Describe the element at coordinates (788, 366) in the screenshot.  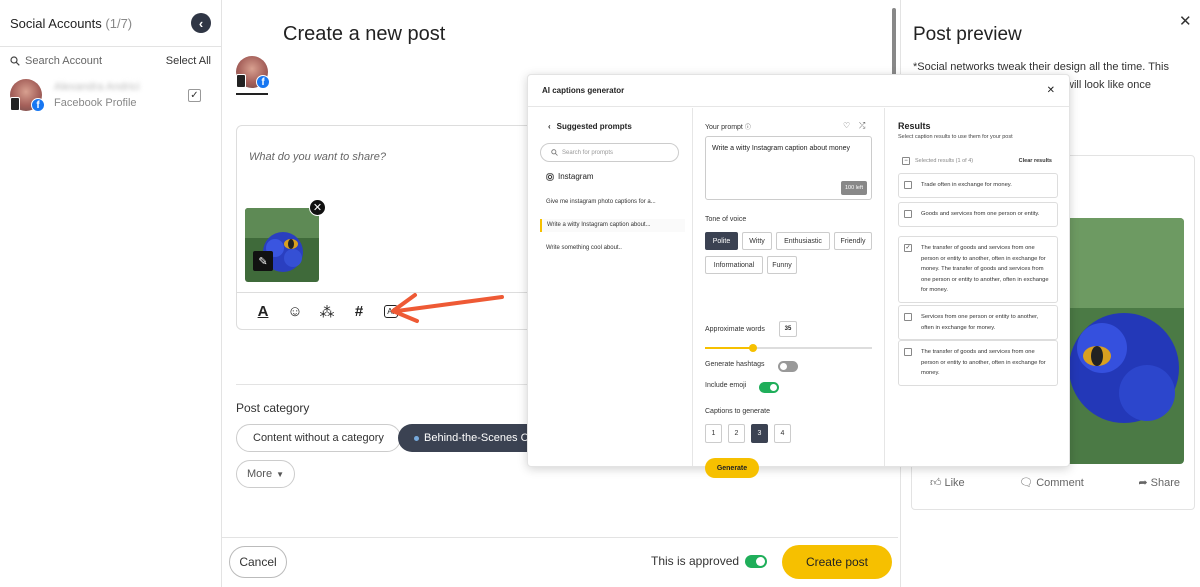
I see `hashtags-toggle` at that location.